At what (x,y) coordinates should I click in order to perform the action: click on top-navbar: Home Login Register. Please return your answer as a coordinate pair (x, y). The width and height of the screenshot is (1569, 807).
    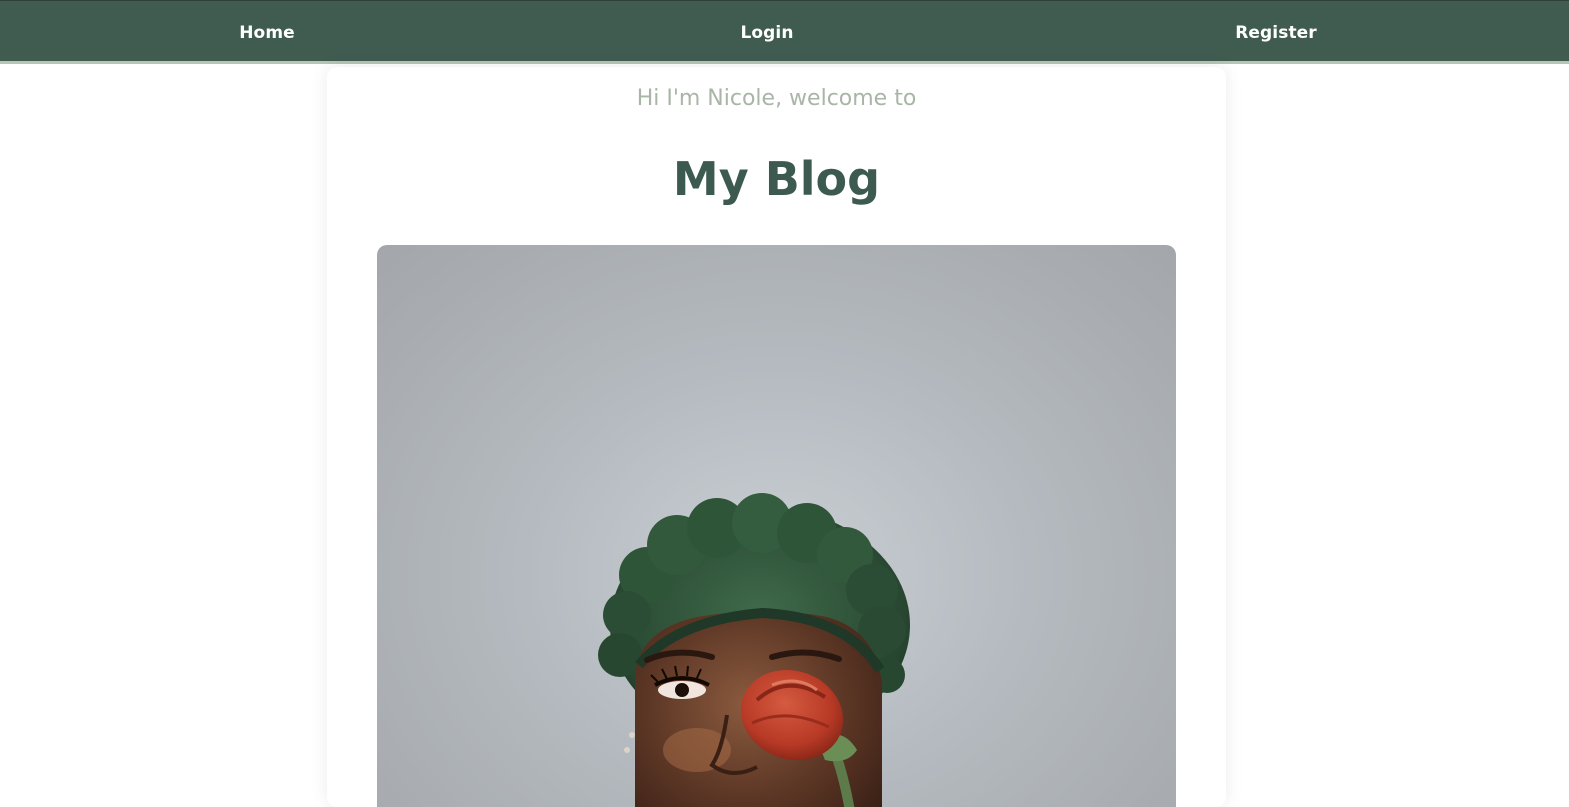
    Looking at the image, I should click on (784, 32).